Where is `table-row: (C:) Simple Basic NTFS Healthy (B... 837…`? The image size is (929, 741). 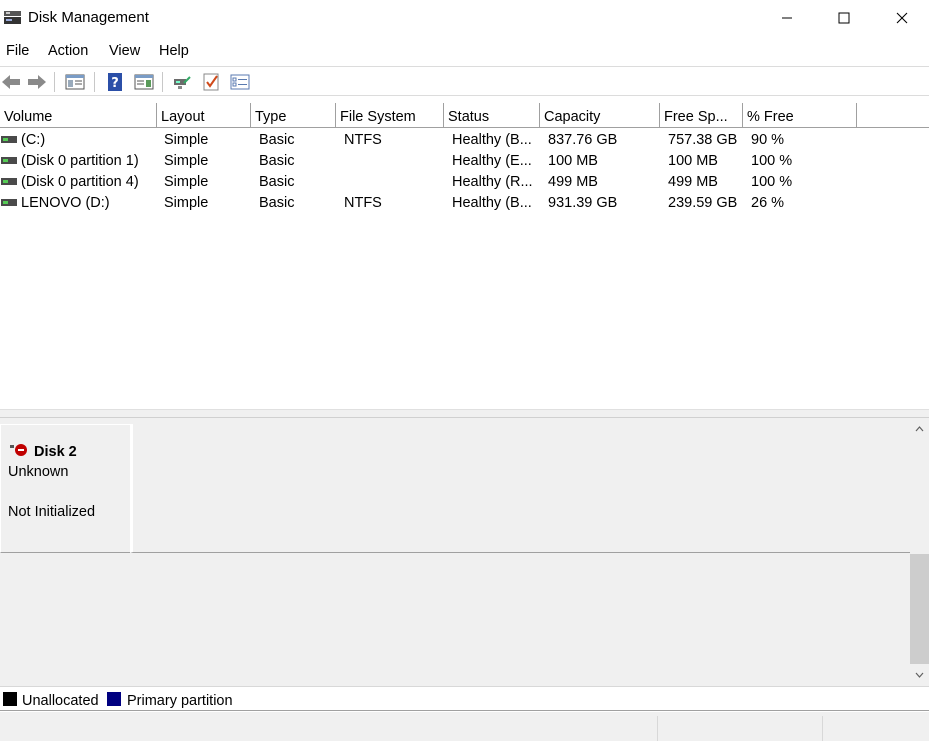
table-row: (C:) Simple Basic NTFS Healthy (B... 837… is located at coordinates (464, 140).